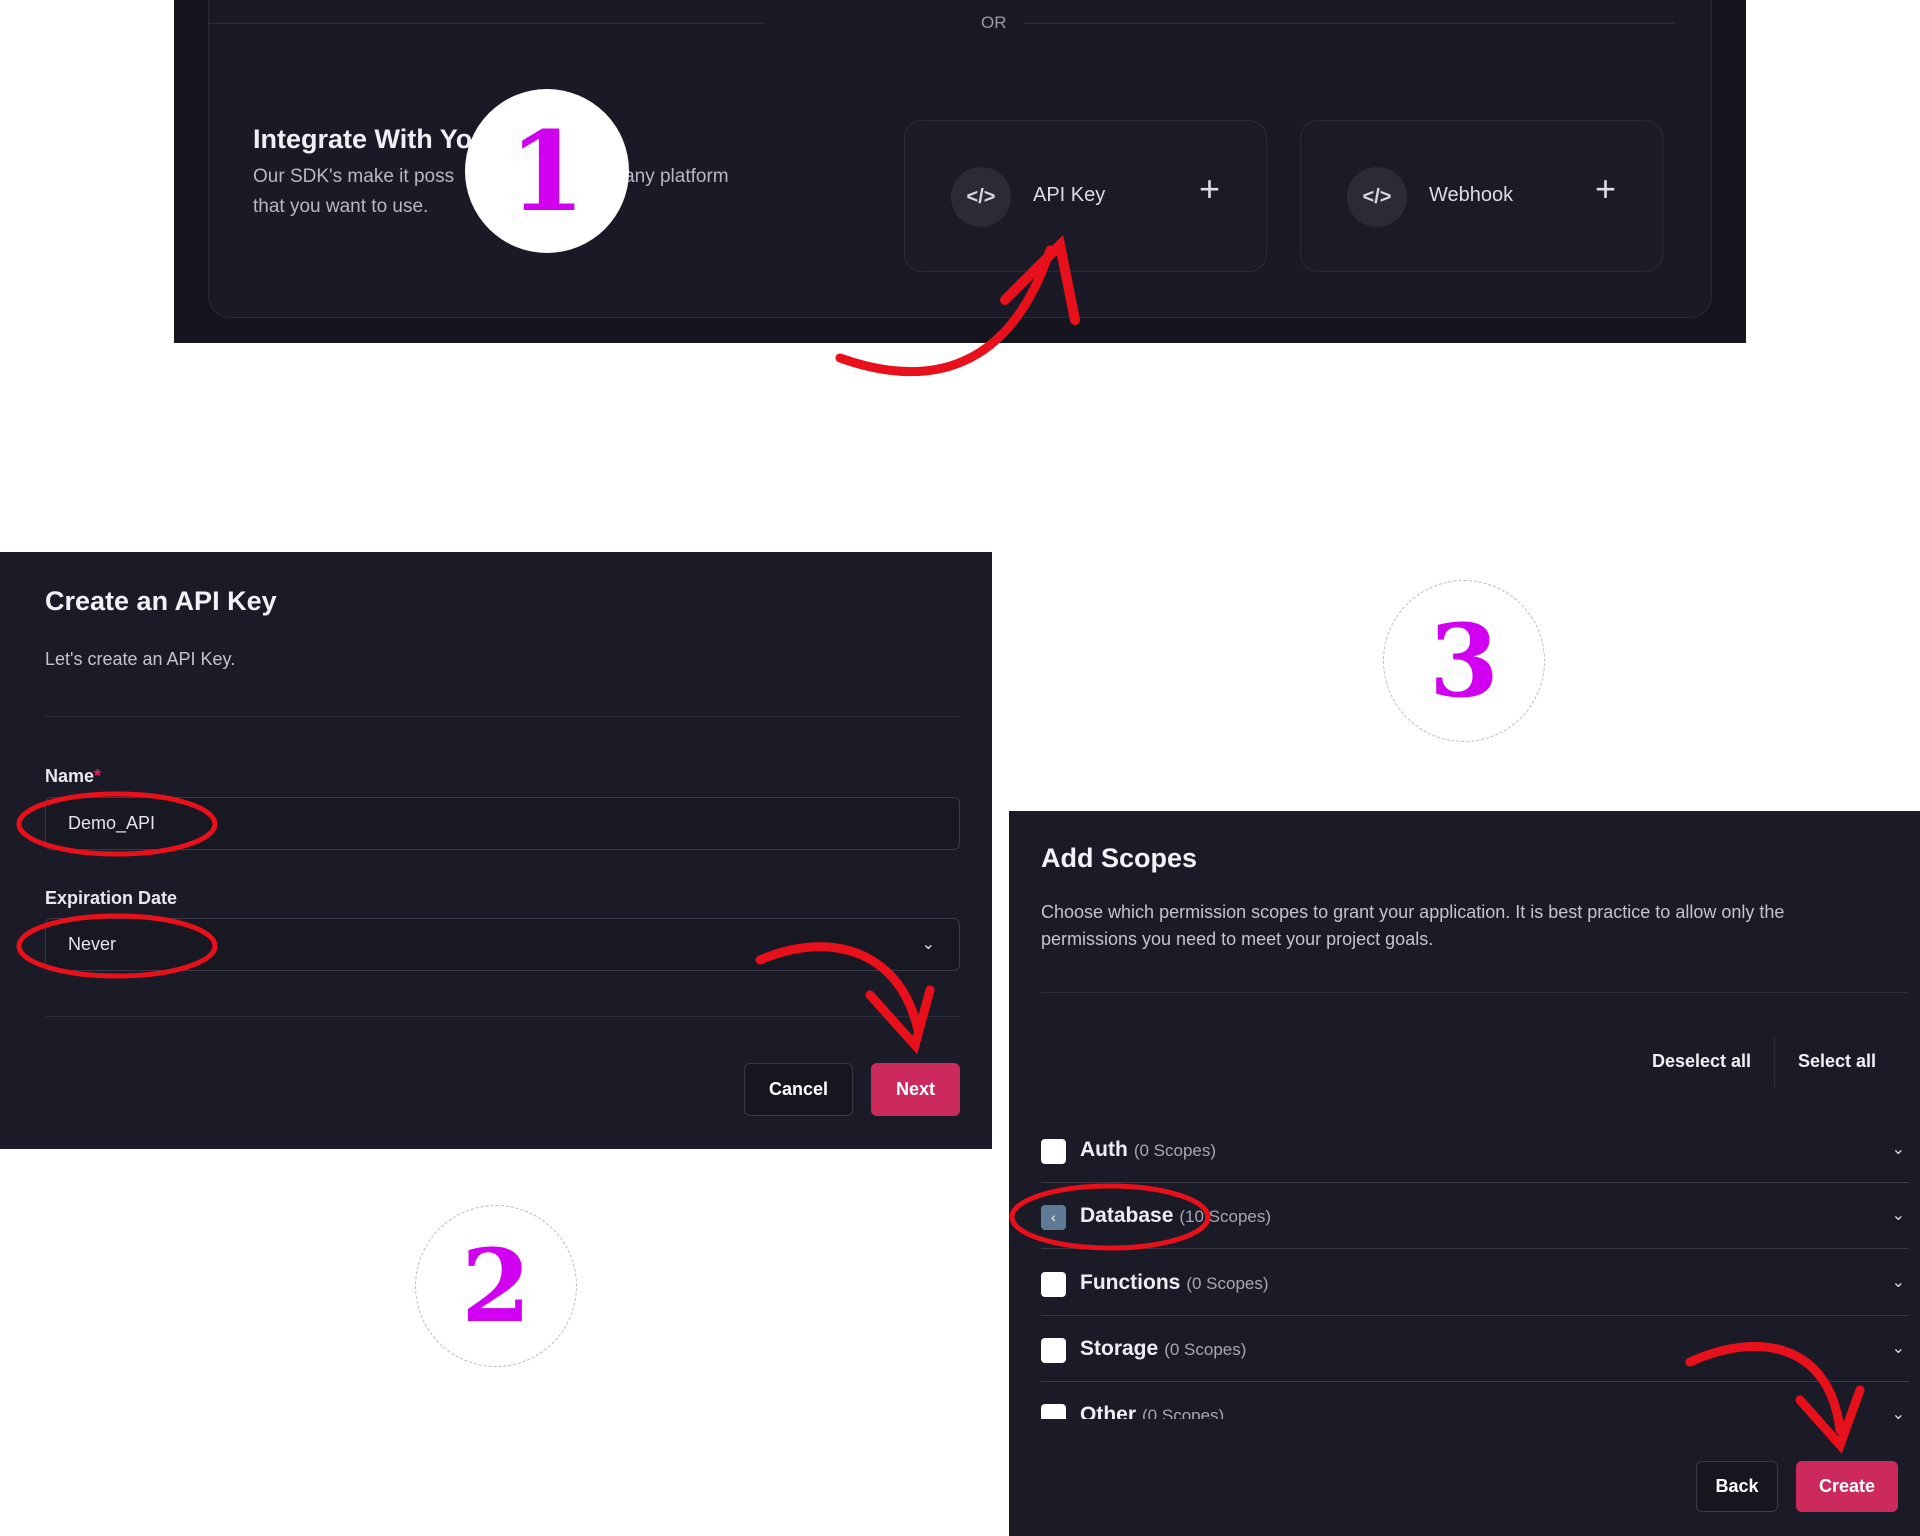 The width and height of the screenshot is (1920, 1536). Describe the element at coordinates (1837, 1061) in the screenshot. I see `select-all-button: Select all` at that location.